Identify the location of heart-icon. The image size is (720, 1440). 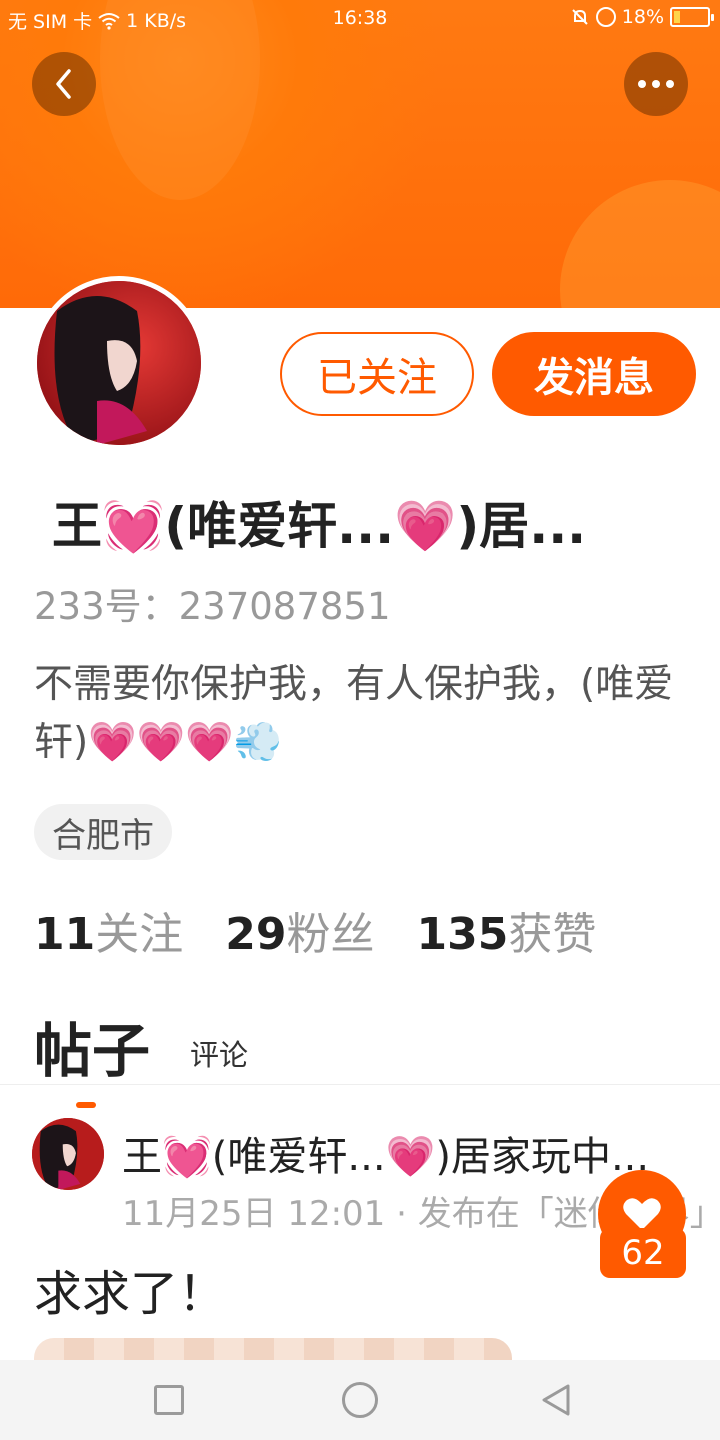
(642, 1214).